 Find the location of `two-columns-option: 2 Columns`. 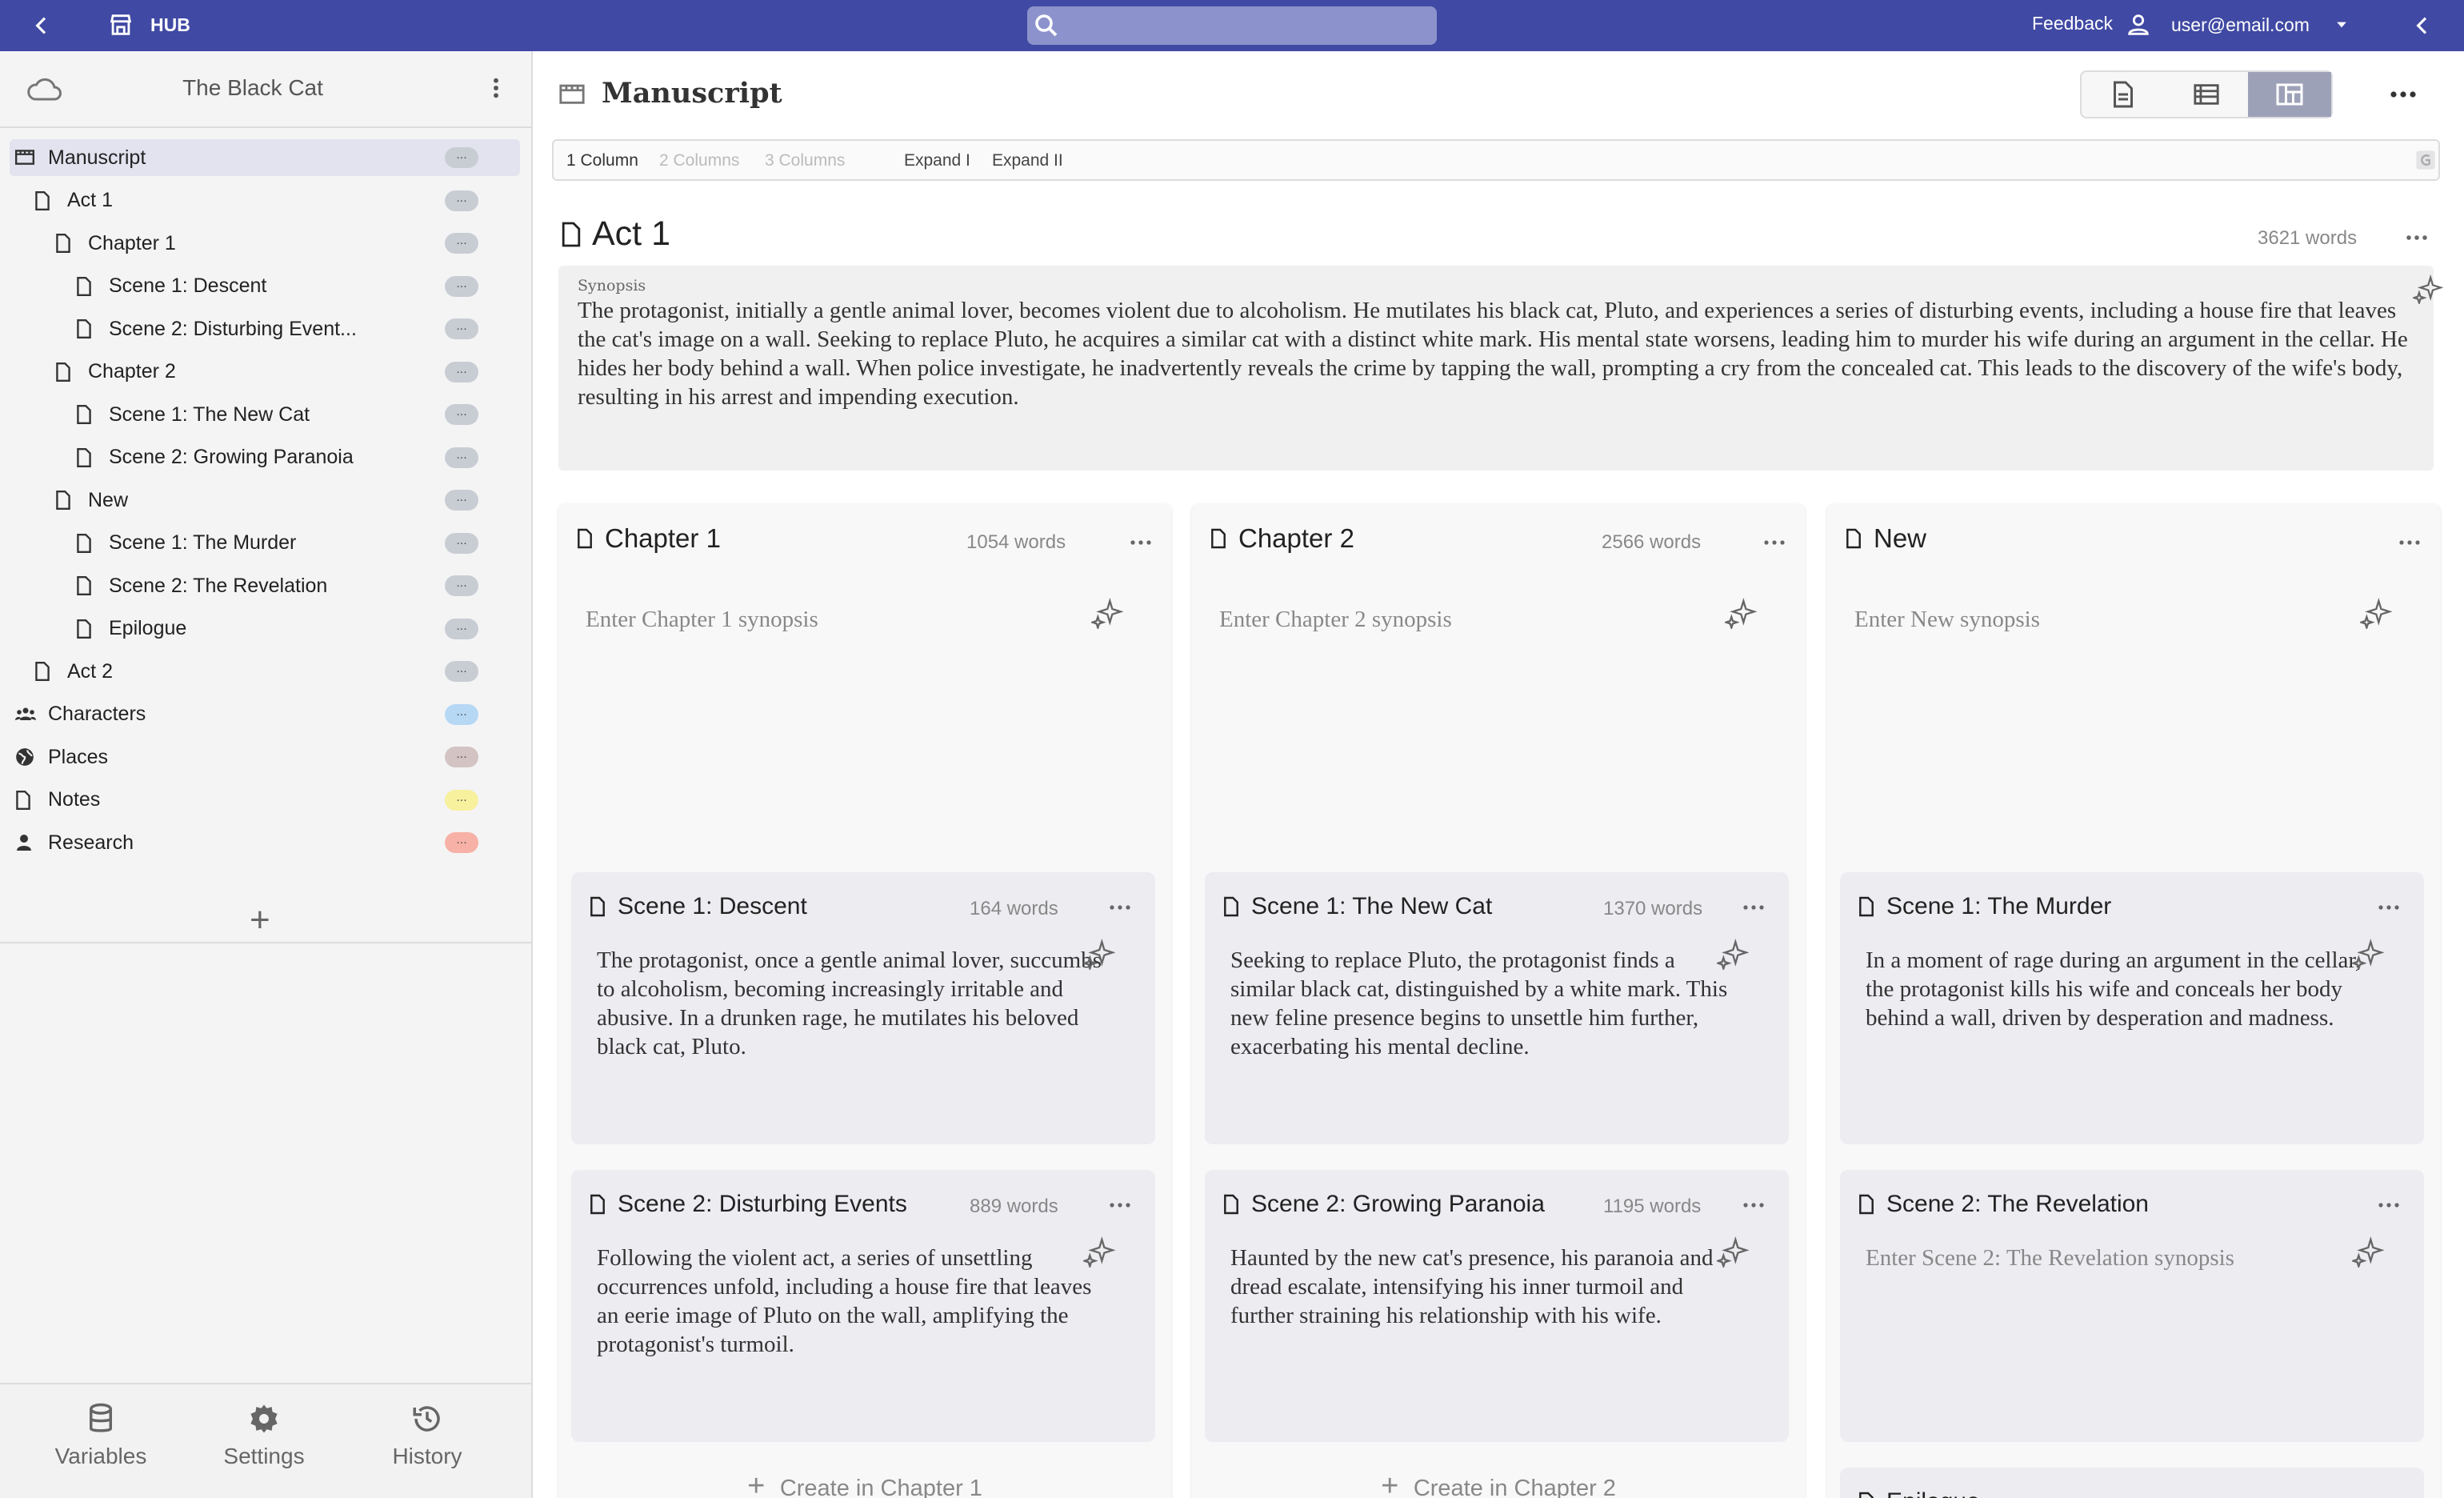

two-columns-option: 2 Columns is located at coordinates (699, 161).